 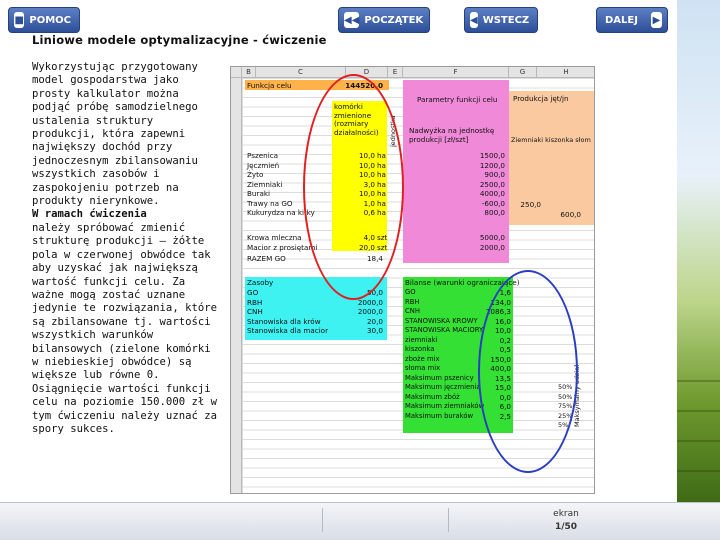 What do you see at coordinates (255, 302) in the screenshot?
I see `resource-name: RBH` at bounding box center [255, 302].